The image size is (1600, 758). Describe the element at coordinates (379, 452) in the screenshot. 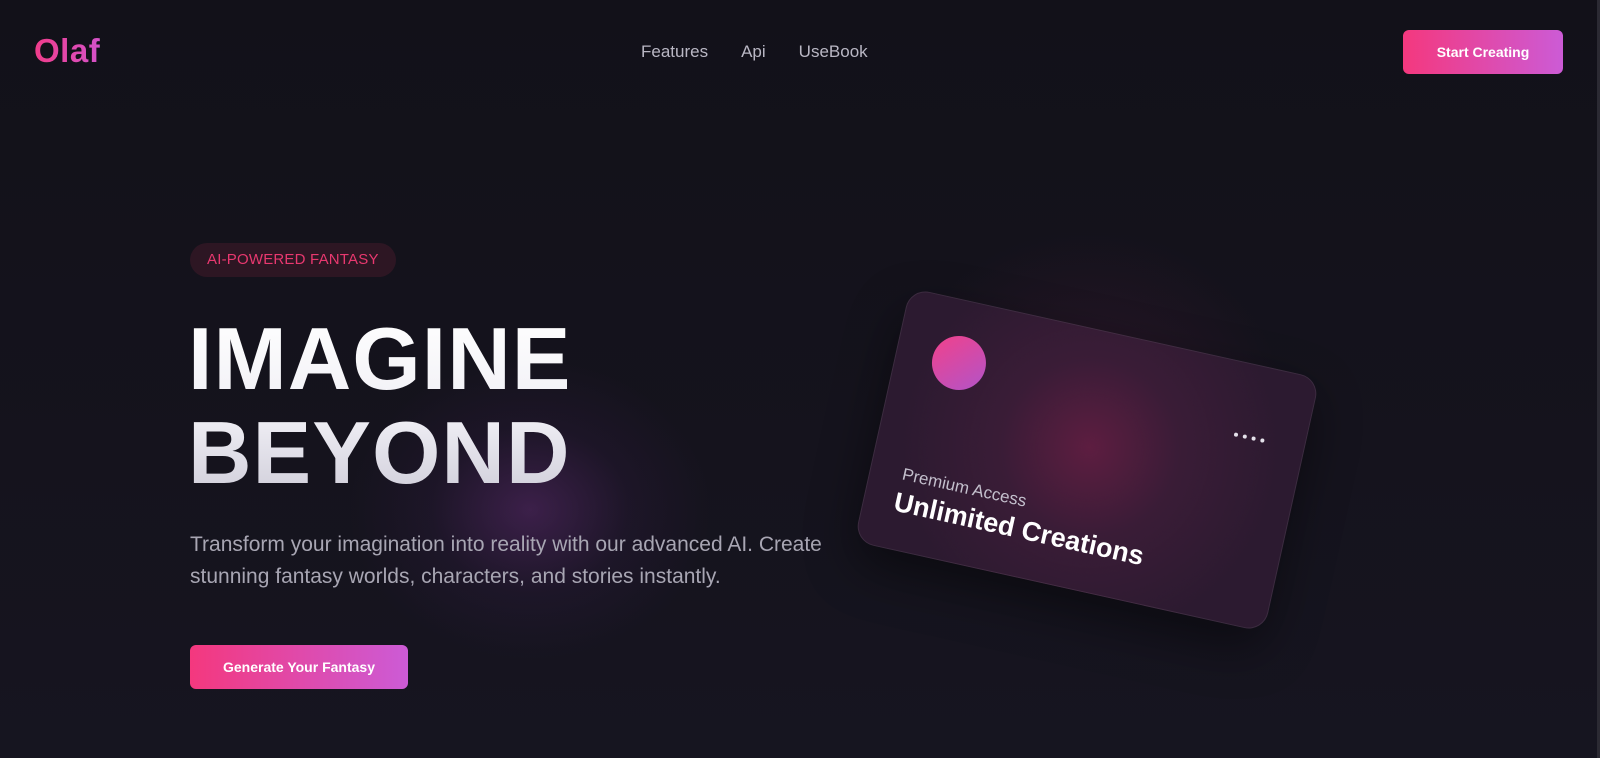

I see `headline-line-2: BEYOND` at that location.